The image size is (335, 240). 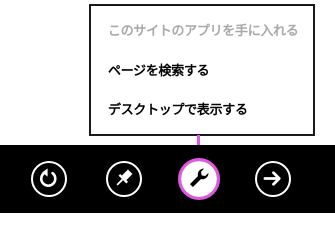 I want to click on refresh-icon, so click(x=48, y=177).